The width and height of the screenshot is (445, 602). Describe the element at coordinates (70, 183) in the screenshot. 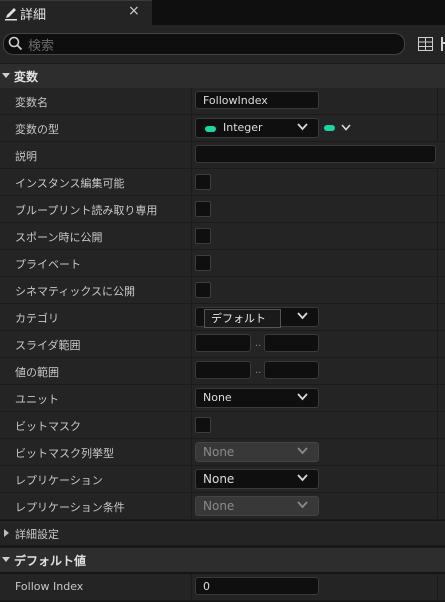

I see `property-label: インスタンス編集可能` at that location.